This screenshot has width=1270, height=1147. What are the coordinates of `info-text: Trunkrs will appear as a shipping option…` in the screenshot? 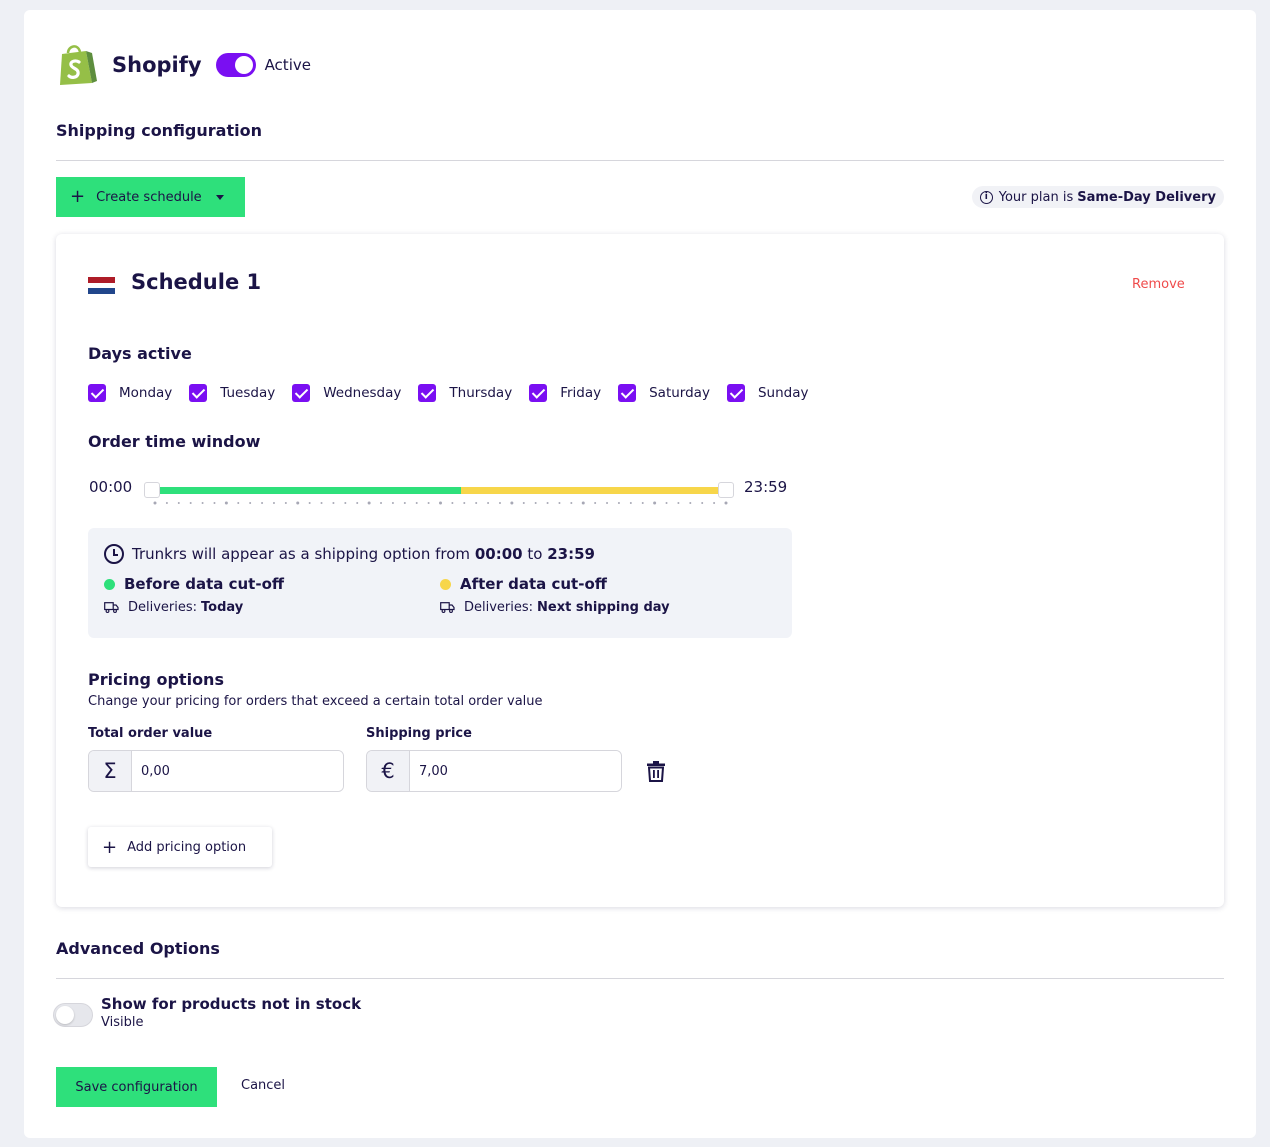 It's located at (301, 554).